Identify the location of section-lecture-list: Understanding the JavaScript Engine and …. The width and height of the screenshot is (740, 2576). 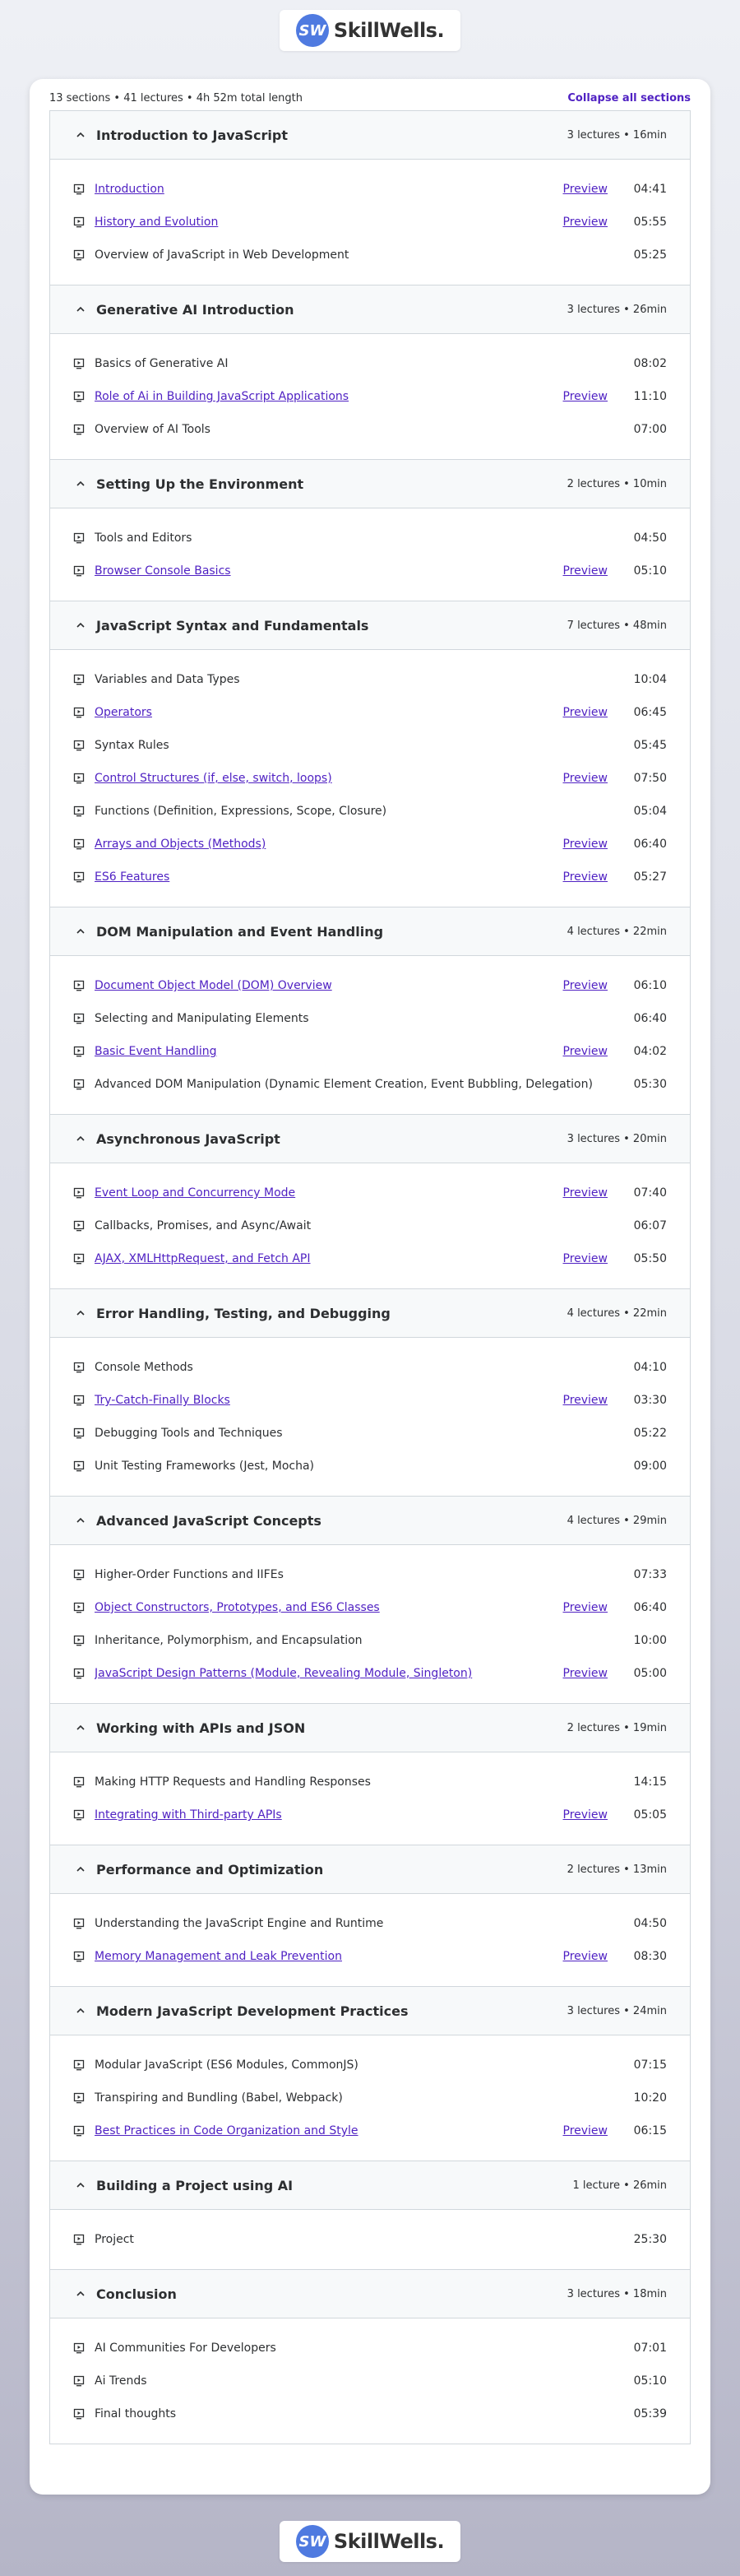
(370, 1941).